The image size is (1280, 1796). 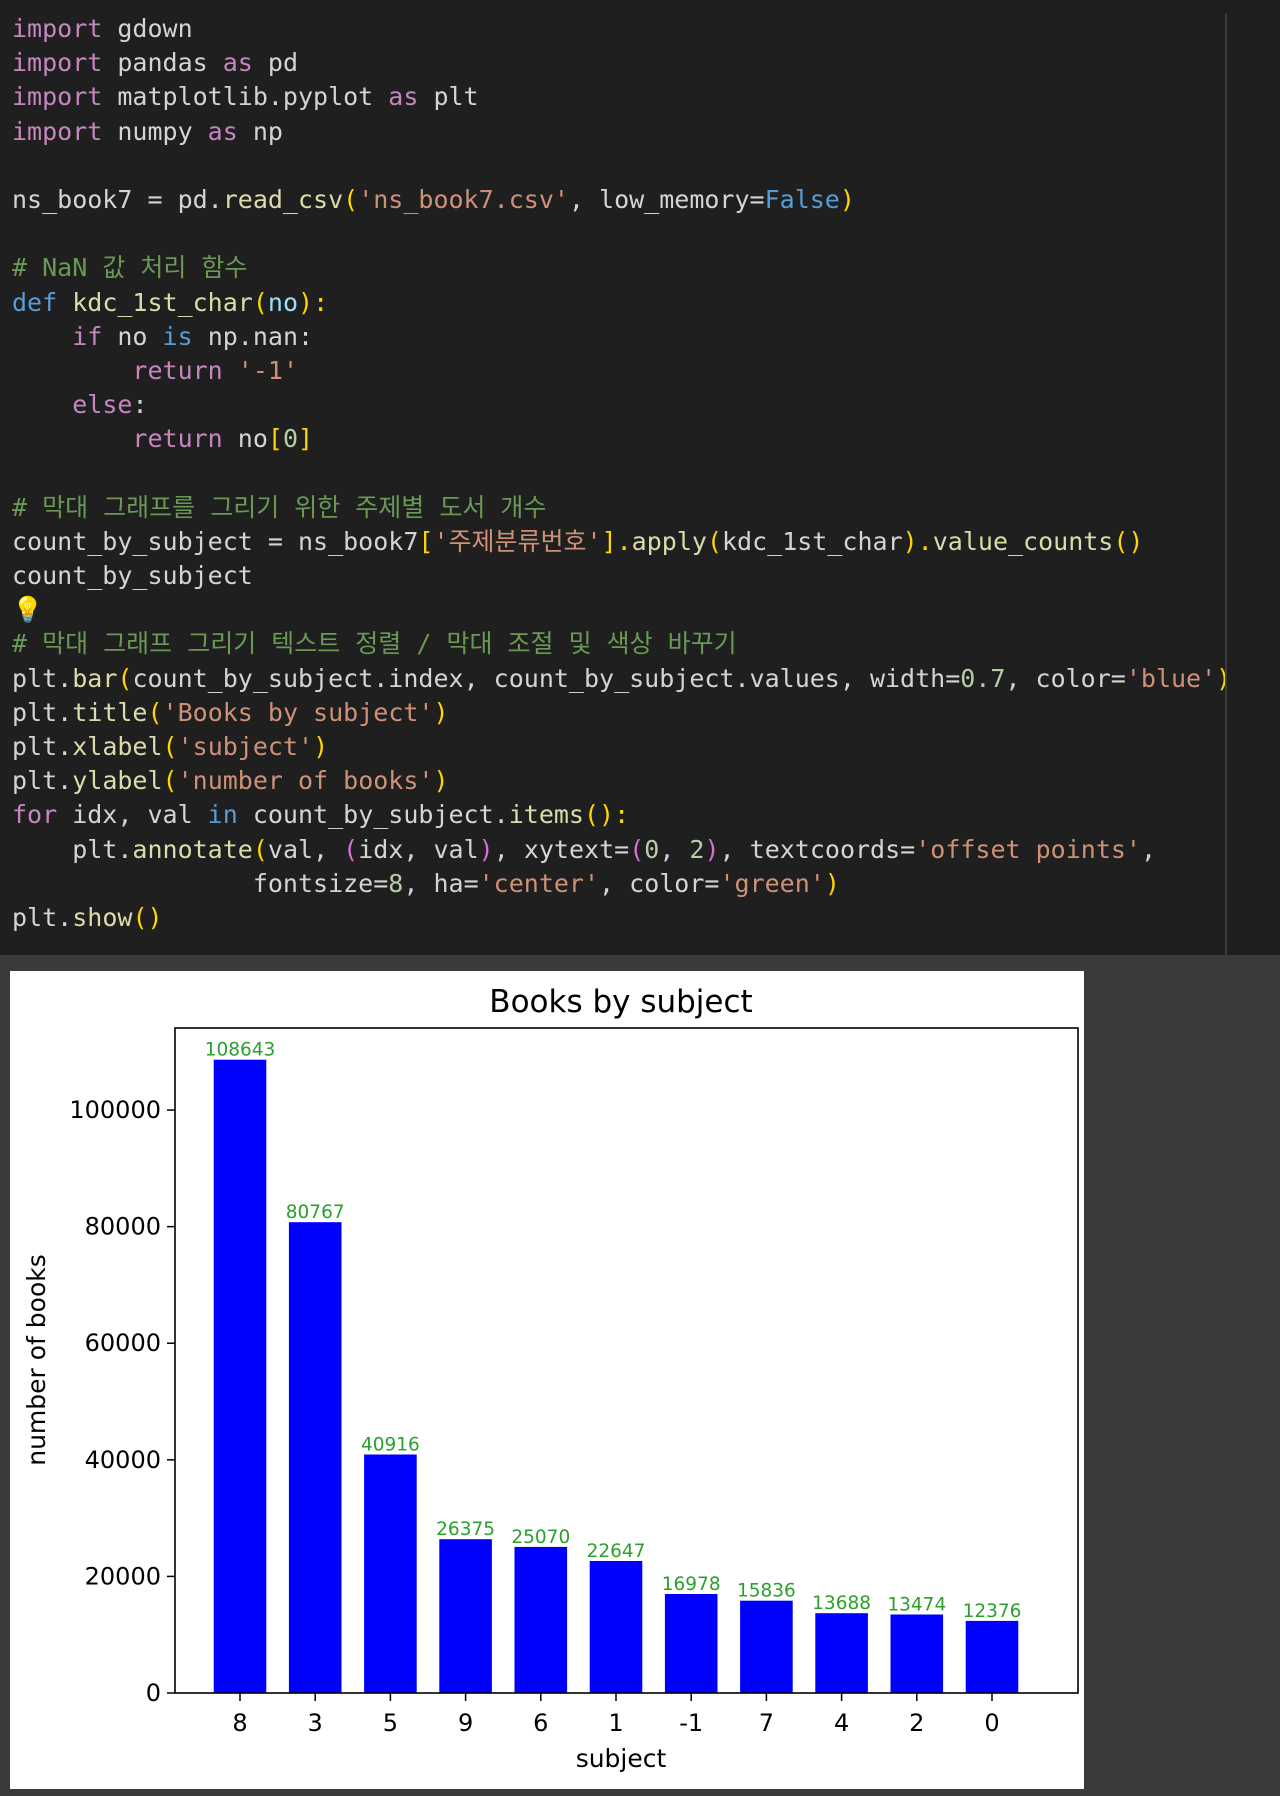 What do you see at coordinates (772, 883) in the screenshot?
I see `code-token: 'green'` at bounding box center [772, 883].